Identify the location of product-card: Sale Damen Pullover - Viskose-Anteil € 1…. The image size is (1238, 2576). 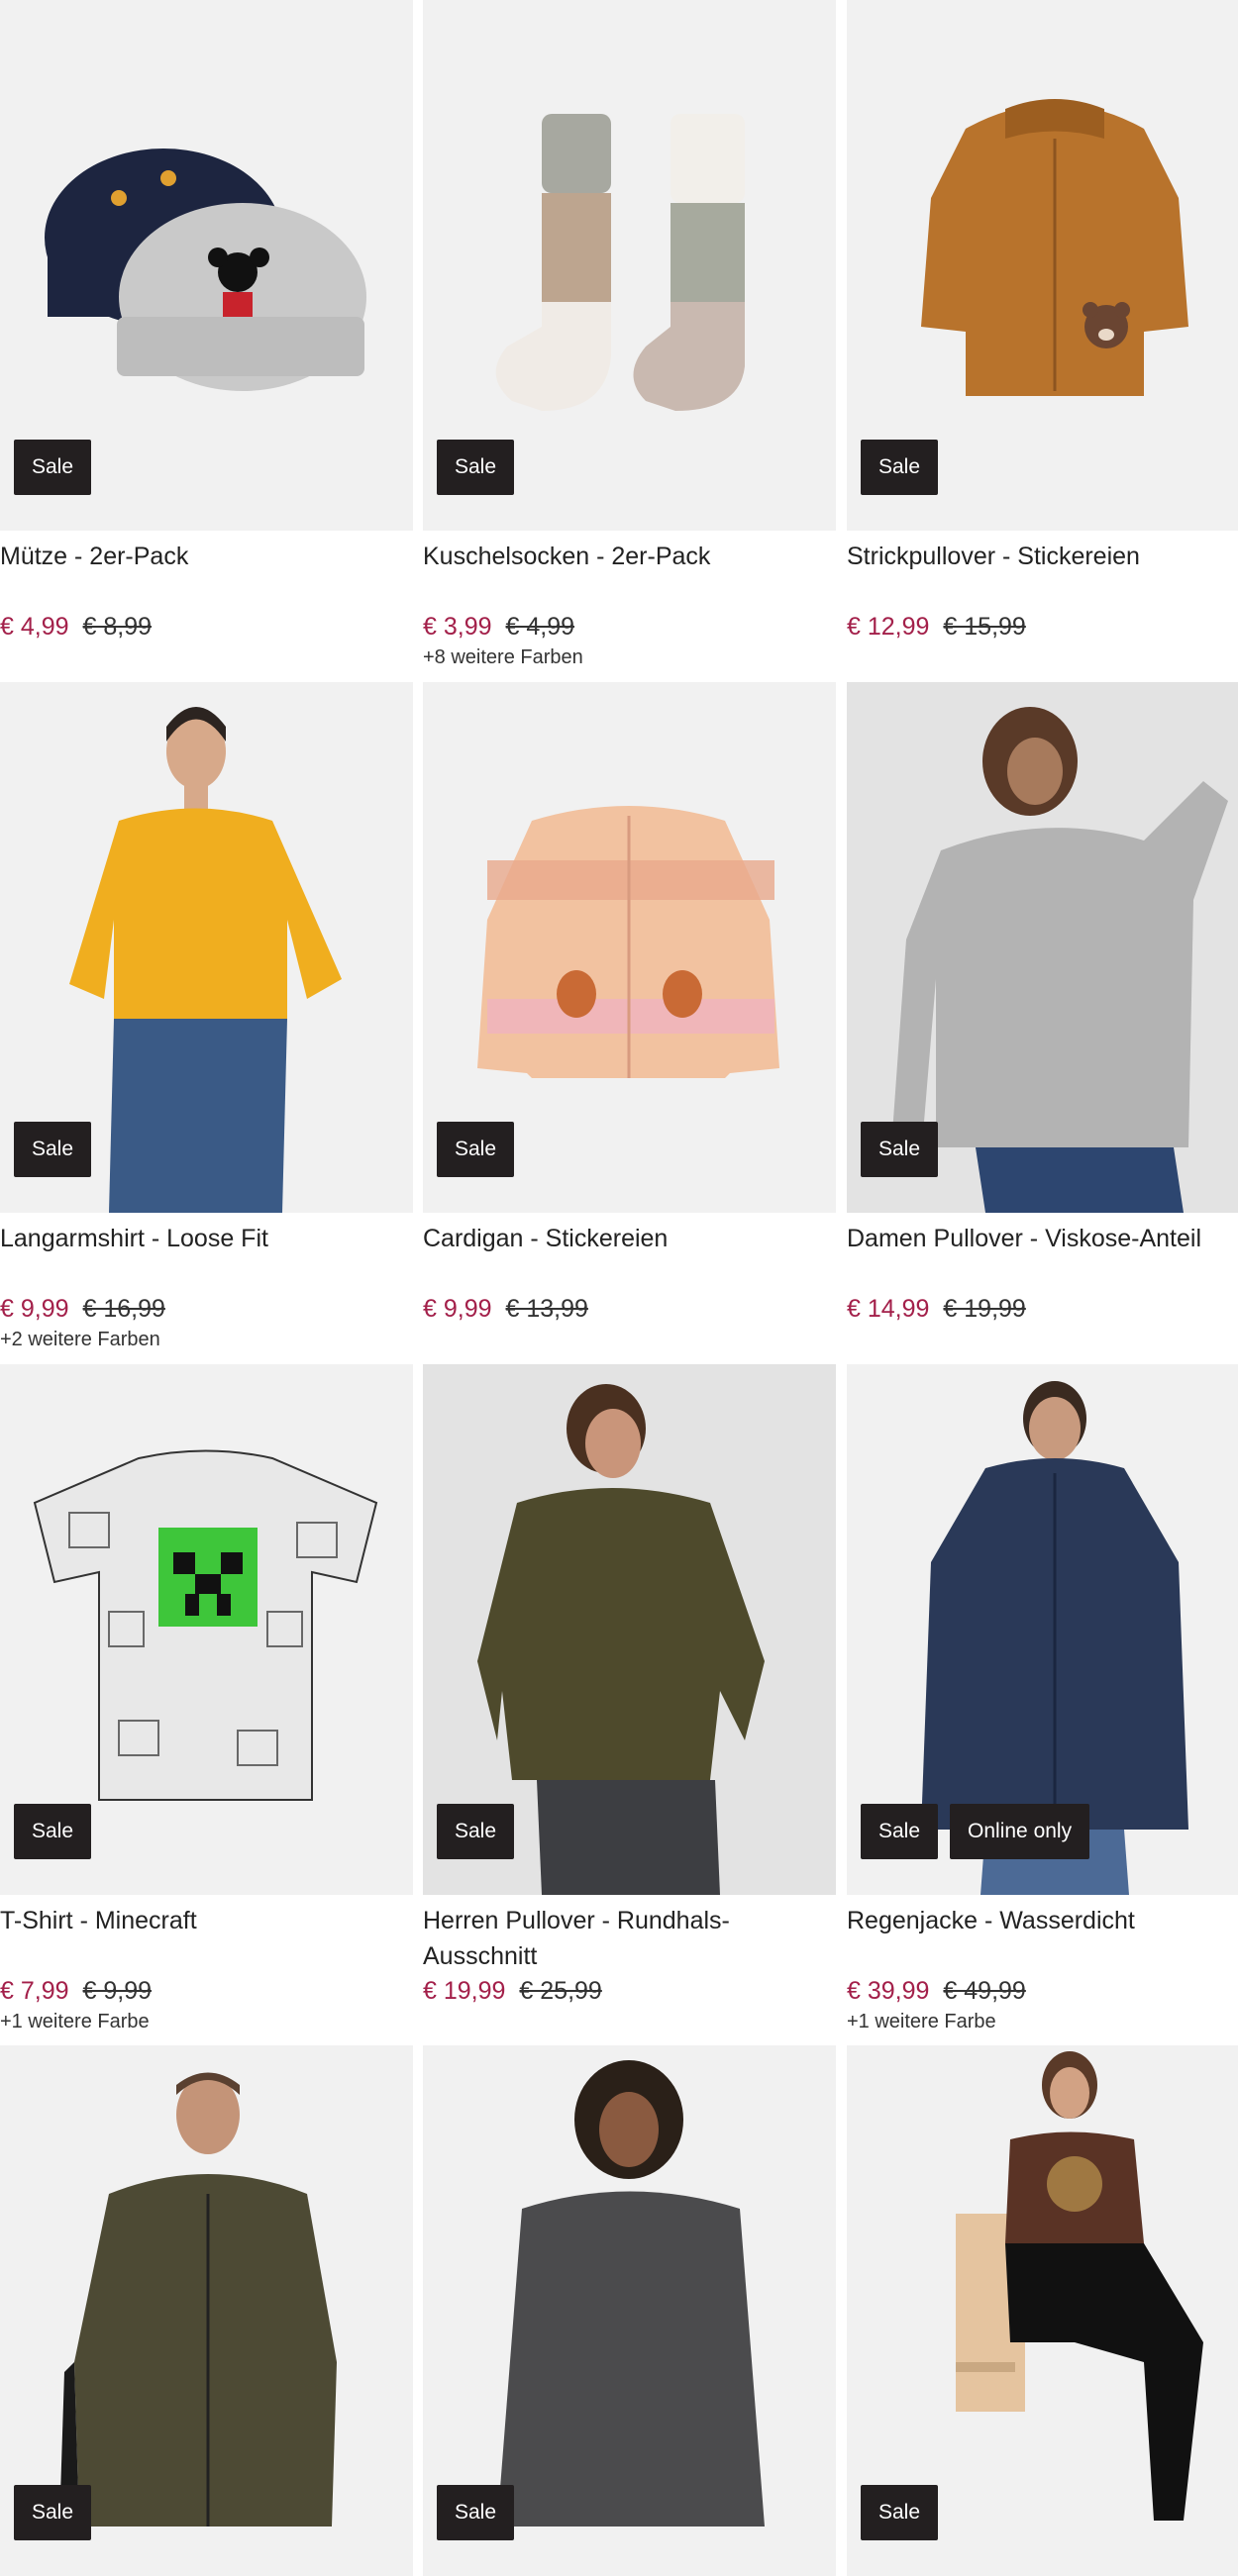
(1042, 1006).